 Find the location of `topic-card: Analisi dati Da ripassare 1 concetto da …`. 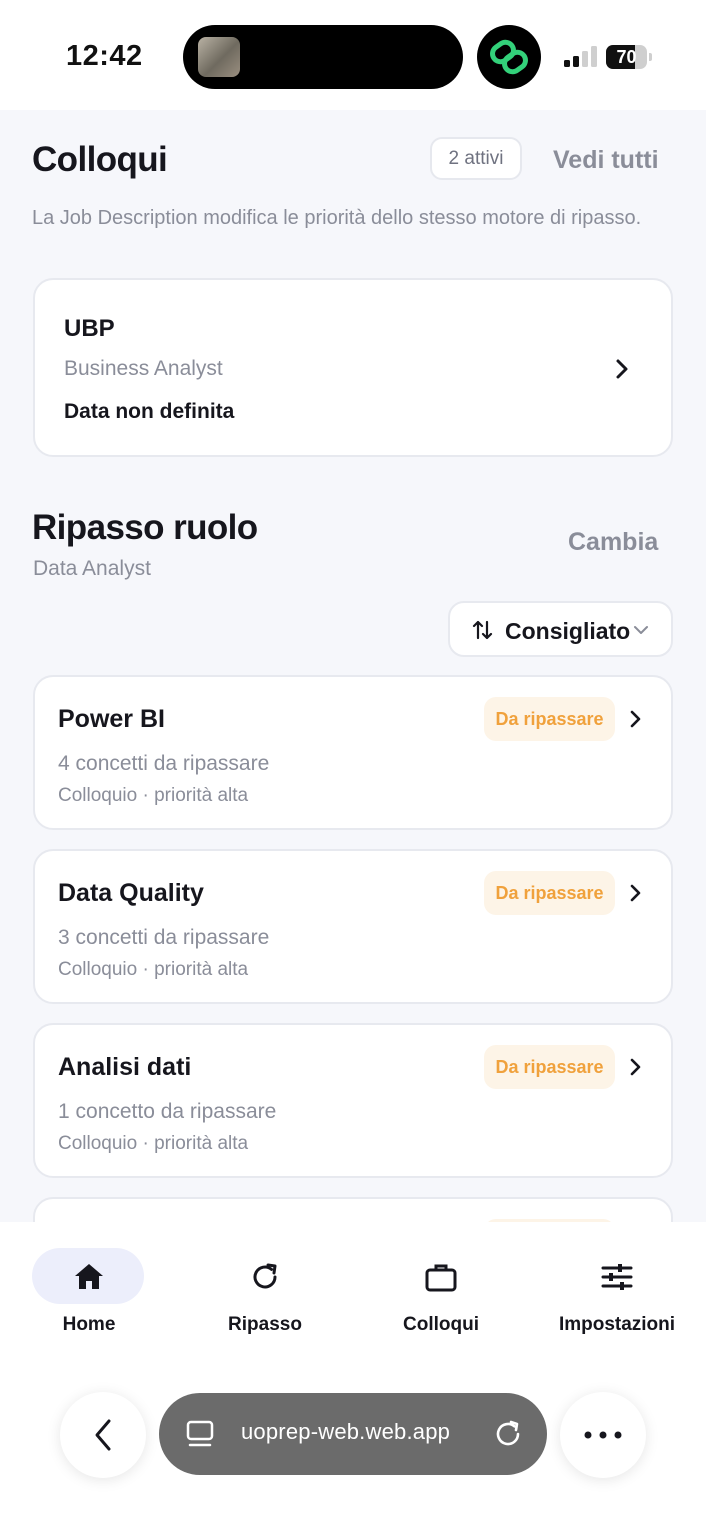

topic-card: Analisi dati Da ripassare 1 concetto da … is located at coordinates (353, 1100).